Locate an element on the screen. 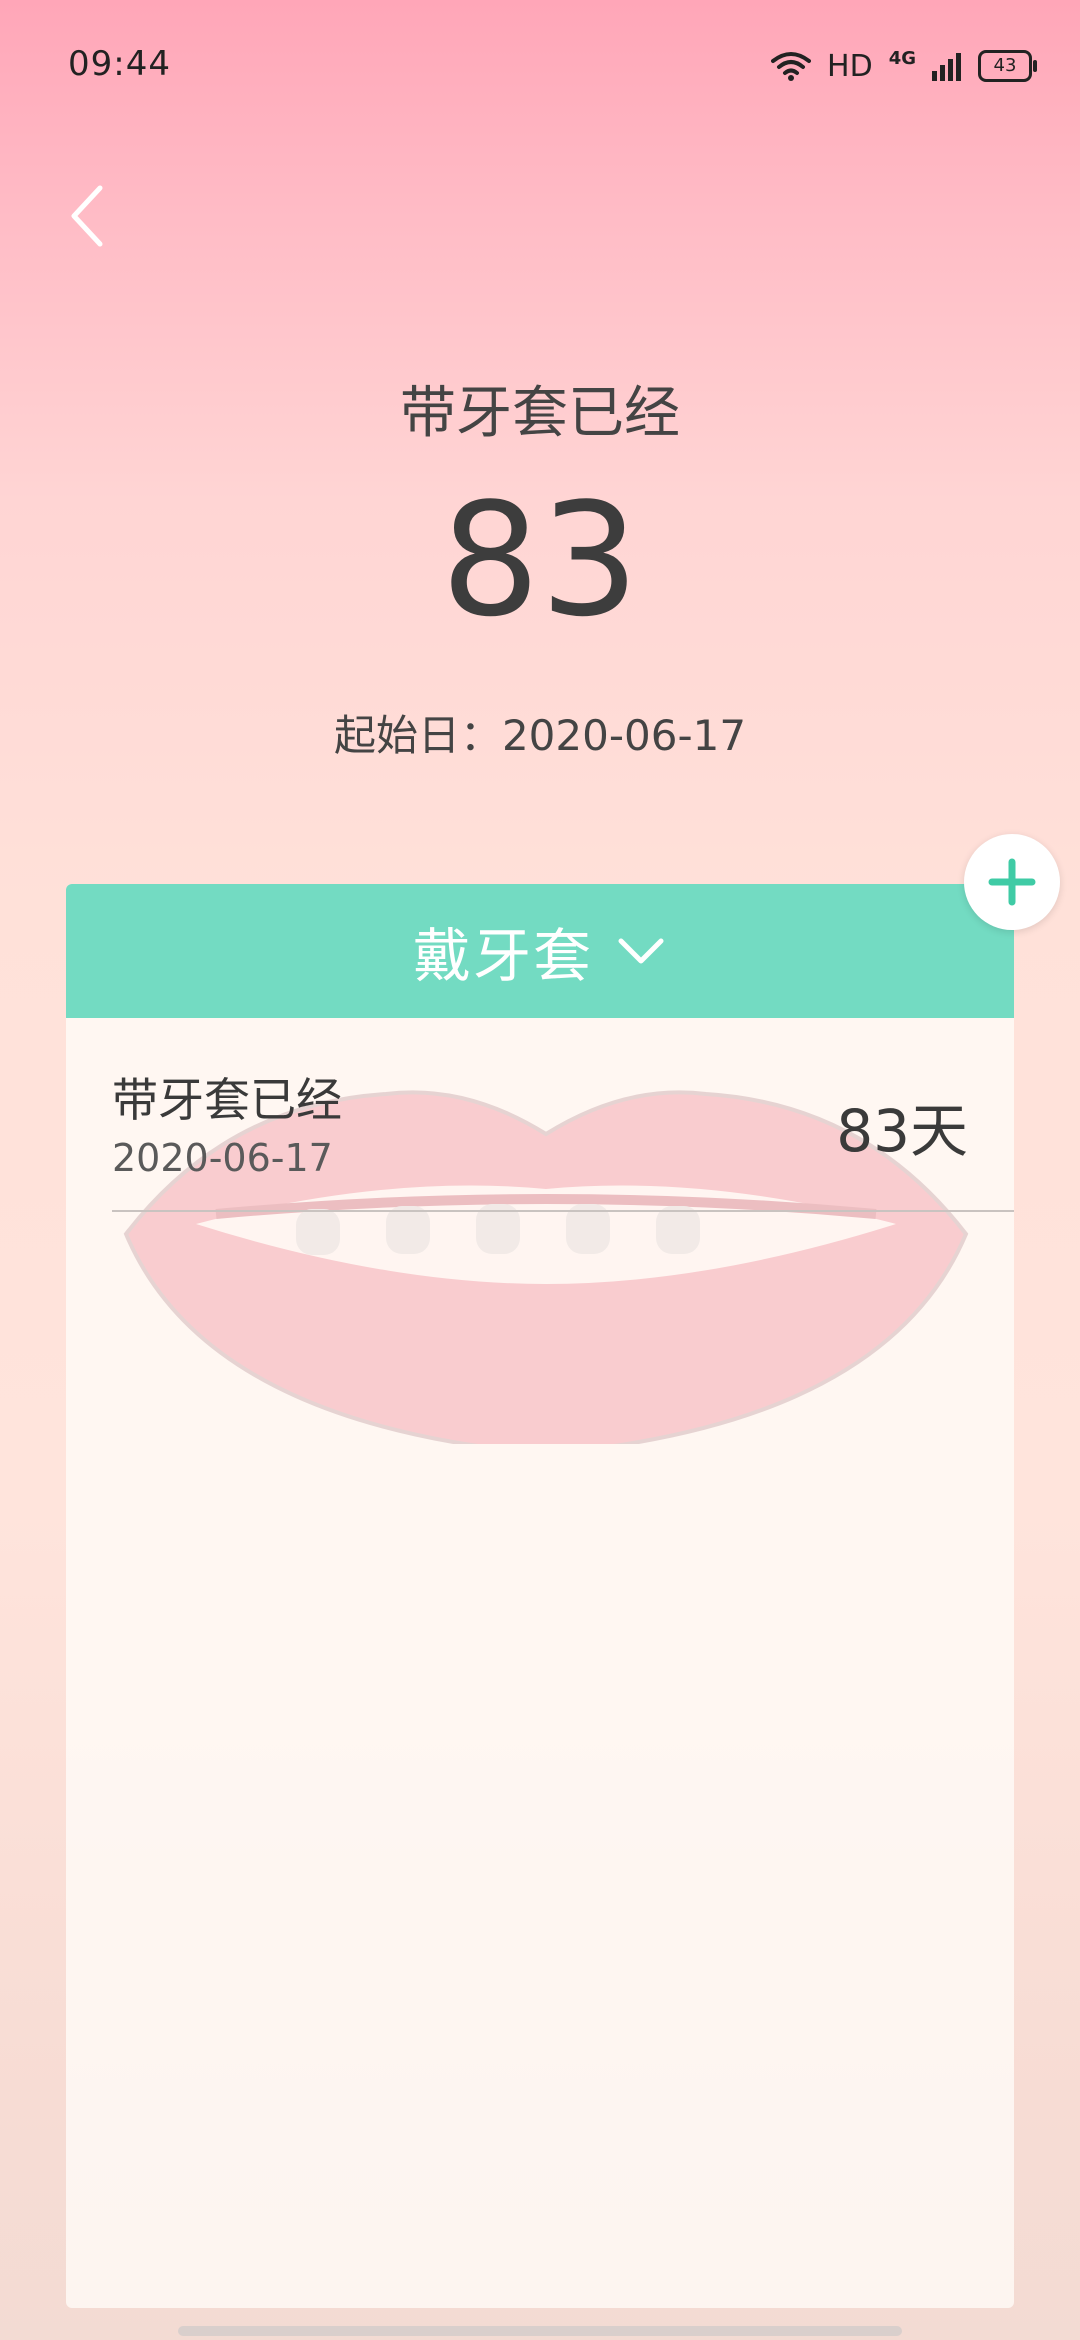  battery-level: 43 is located at coordinates (1005, 65).